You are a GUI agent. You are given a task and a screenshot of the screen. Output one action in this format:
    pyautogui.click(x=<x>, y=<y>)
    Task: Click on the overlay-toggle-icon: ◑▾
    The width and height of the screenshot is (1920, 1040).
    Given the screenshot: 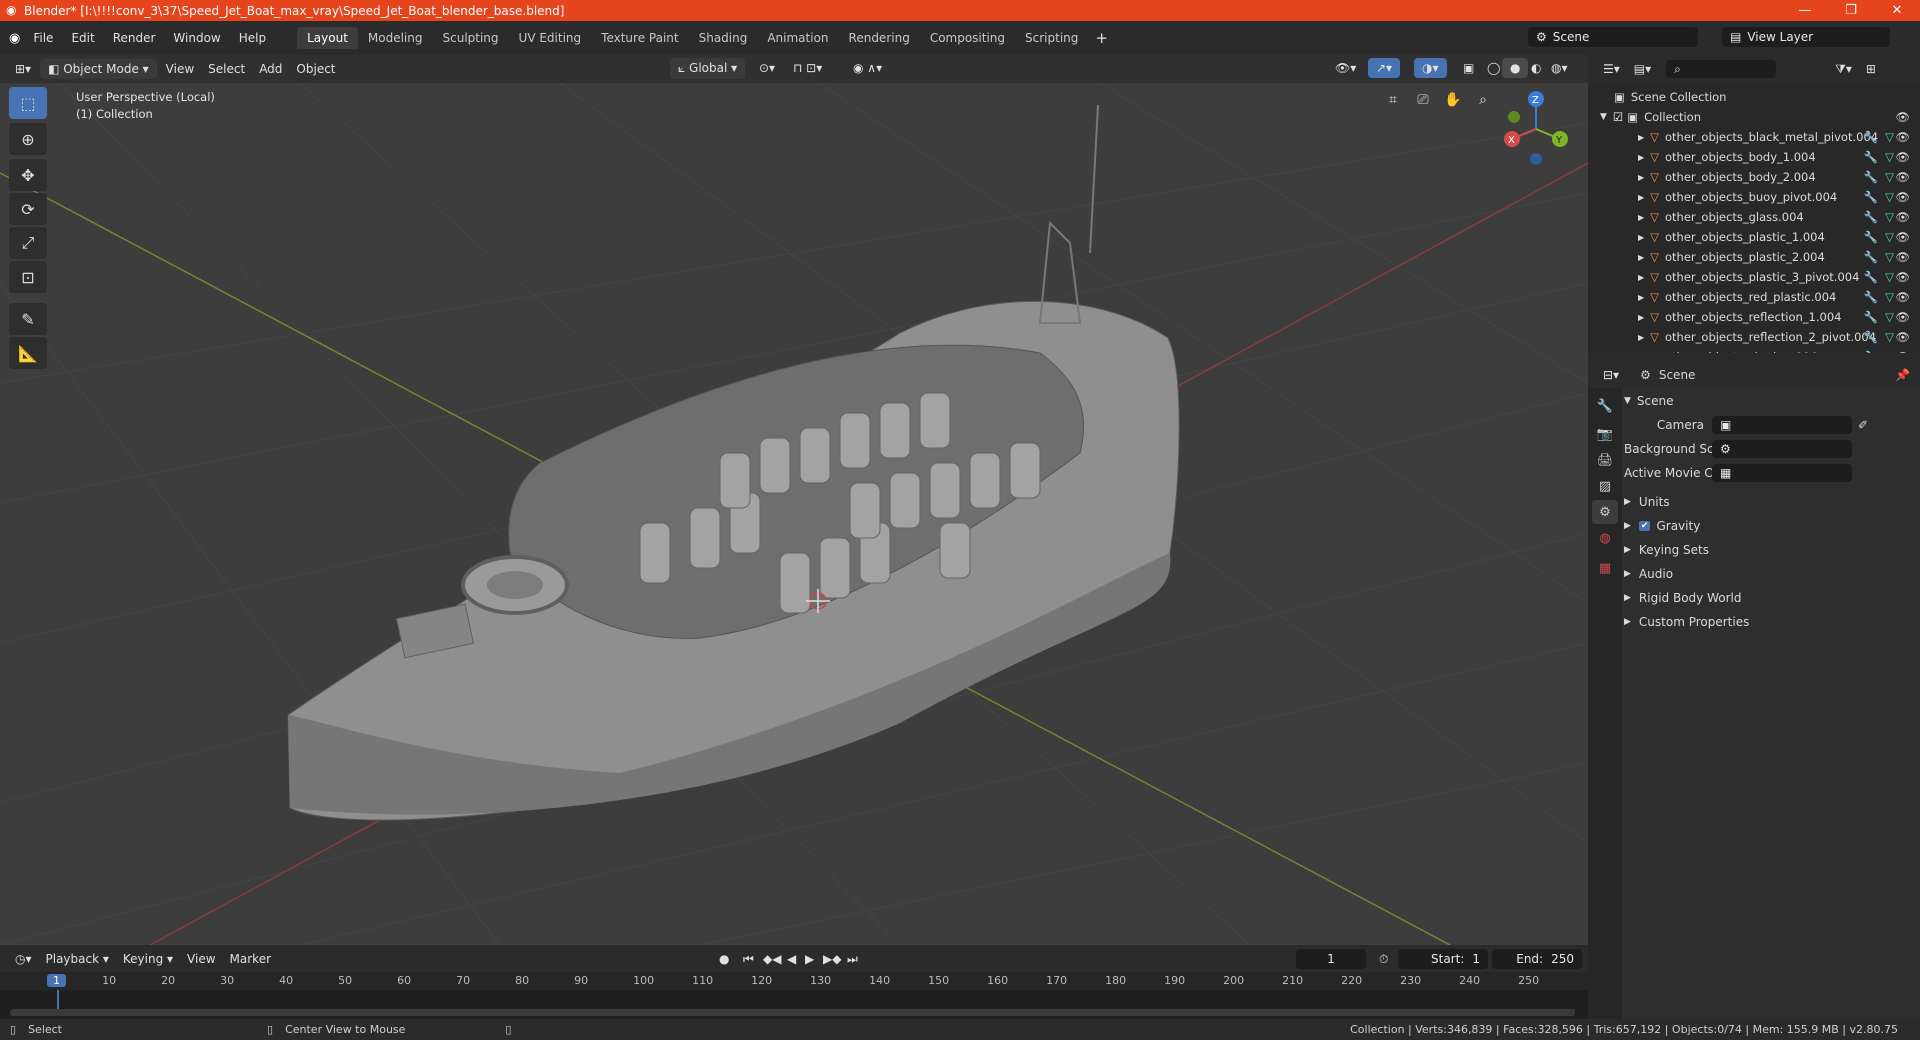 What is the action you would take?
    pyautogui.click(x=1430, y=68)
    